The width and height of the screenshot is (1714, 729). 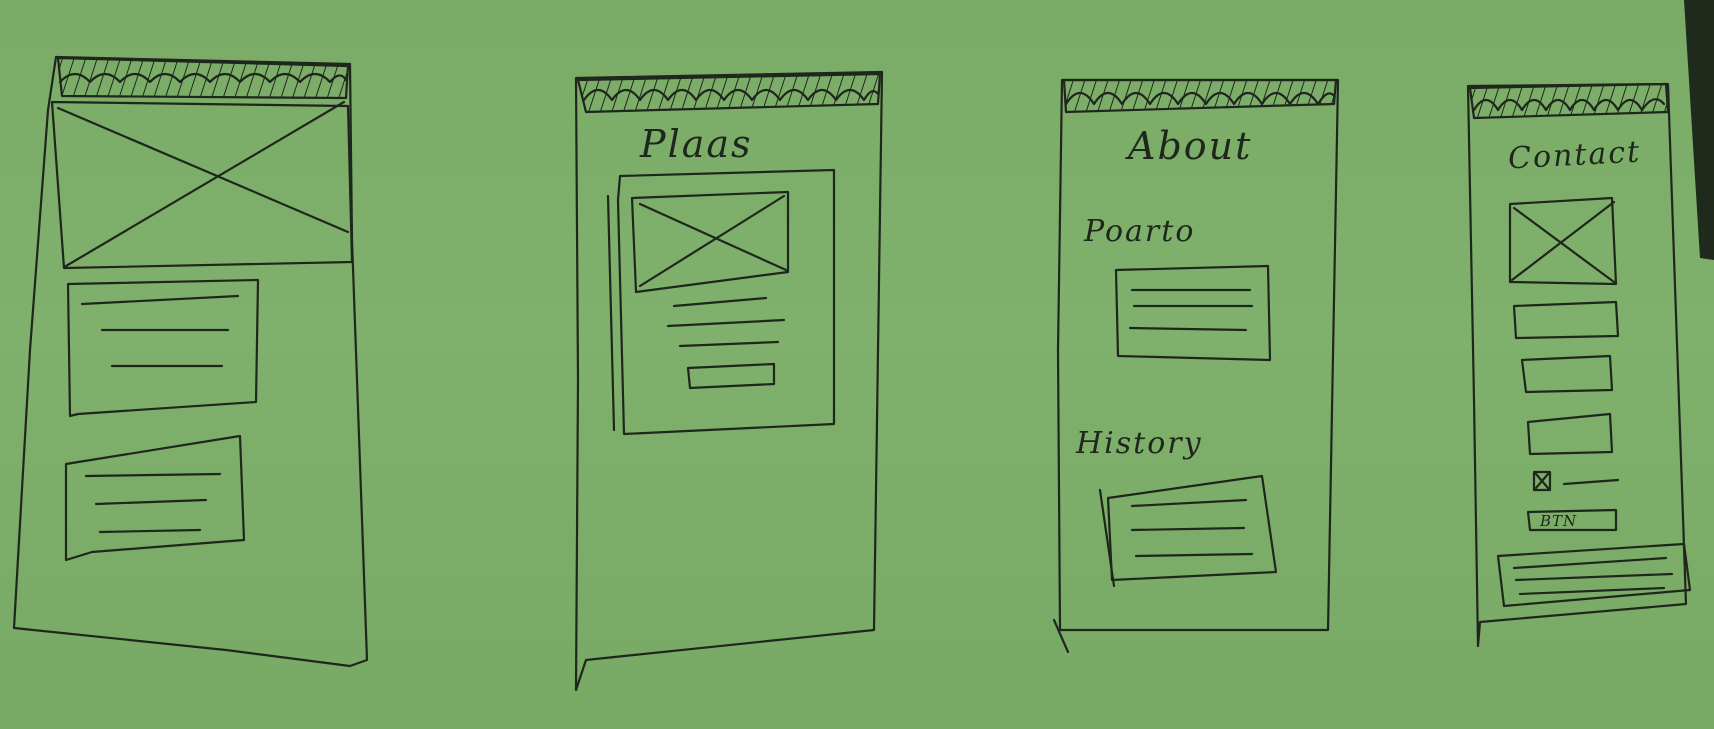 I want to click on contact-checkbox, so click(x=1576, y=481).